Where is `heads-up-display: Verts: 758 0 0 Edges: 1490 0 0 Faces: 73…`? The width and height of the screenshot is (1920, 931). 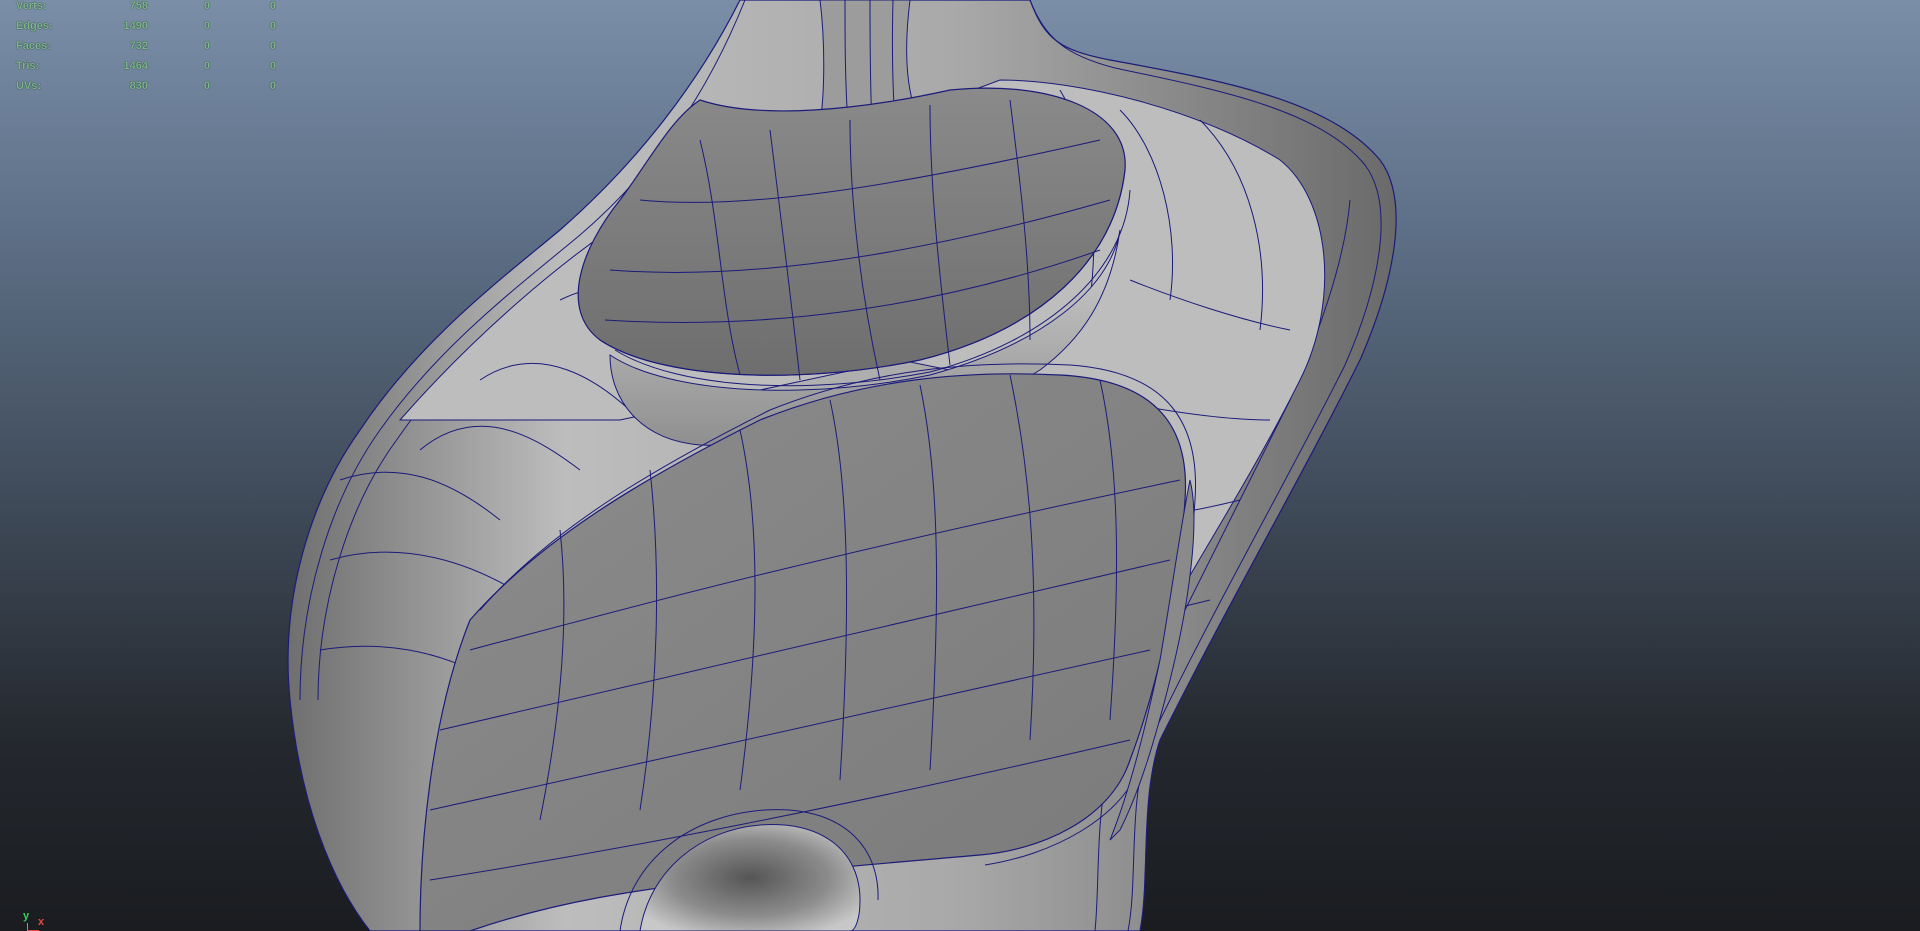 heads-up-display: Verts: 758 0 0 Edges: 1490 0 0 Faces: 73… is located at coordinates (146, 50).